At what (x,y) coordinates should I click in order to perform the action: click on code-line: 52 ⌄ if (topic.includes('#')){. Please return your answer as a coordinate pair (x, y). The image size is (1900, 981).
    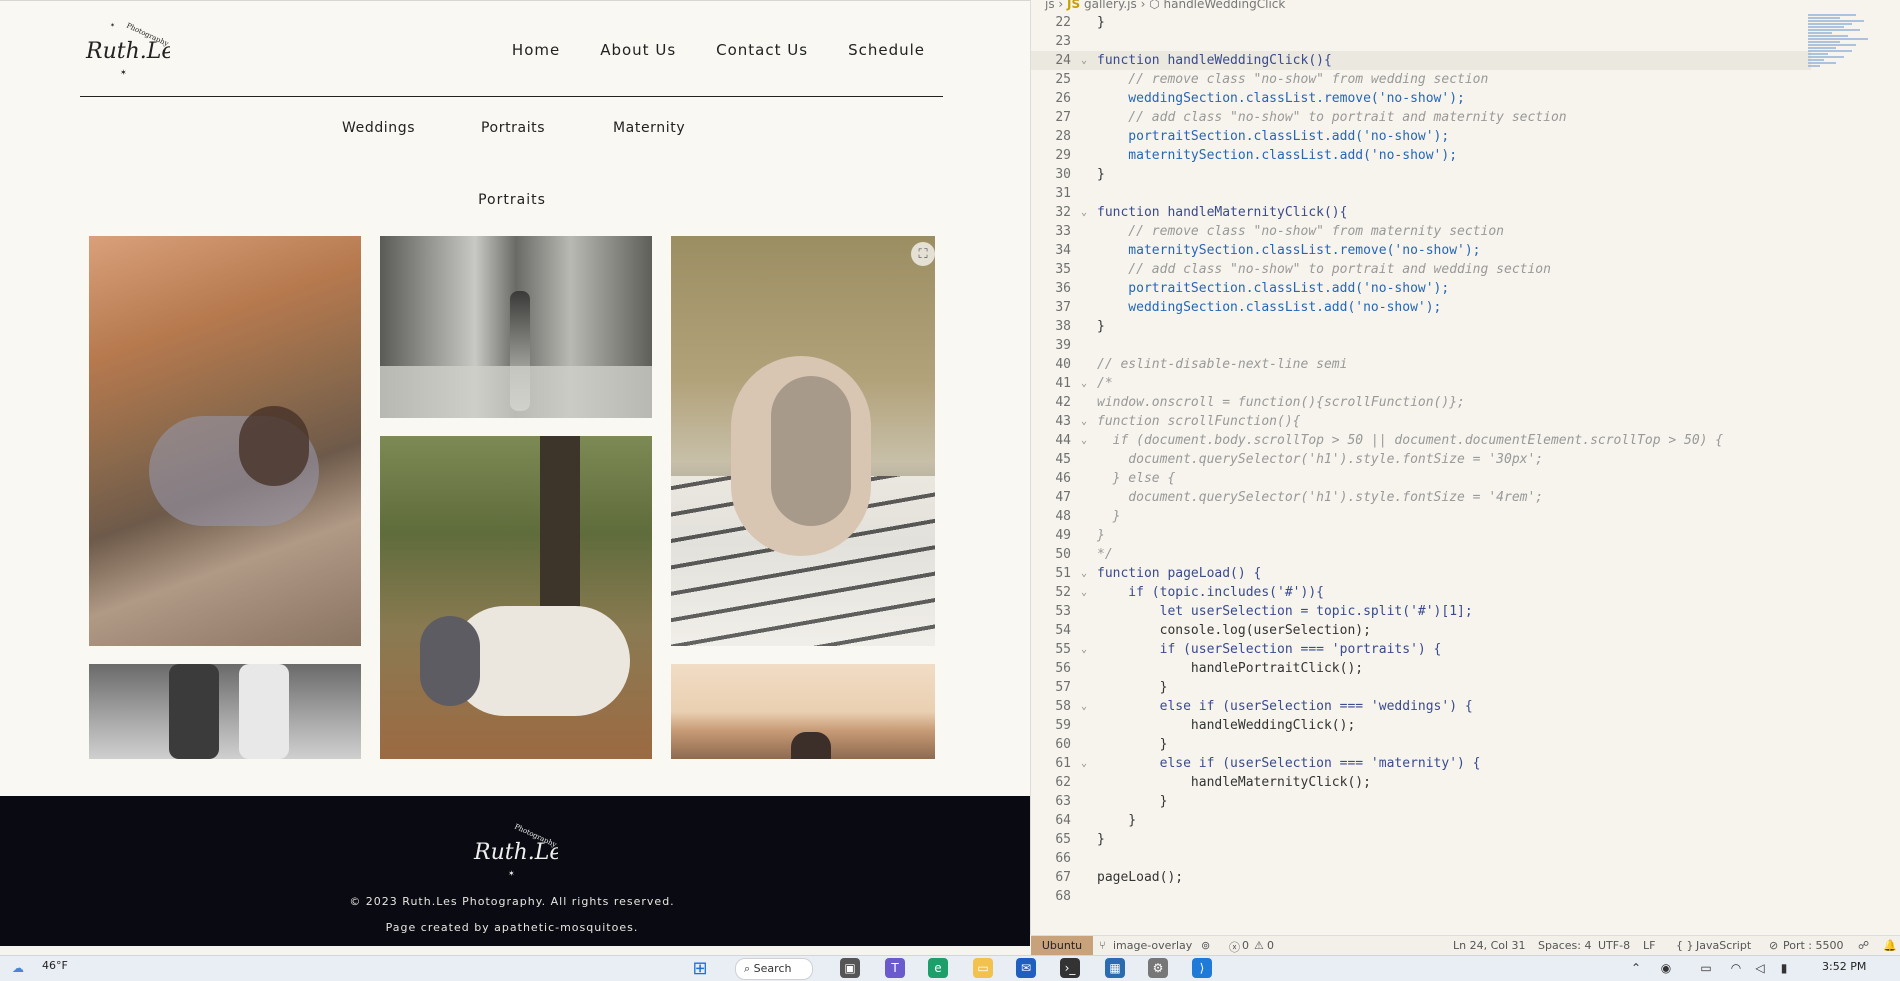
    Looking at the image, I should click on (1421, 592).